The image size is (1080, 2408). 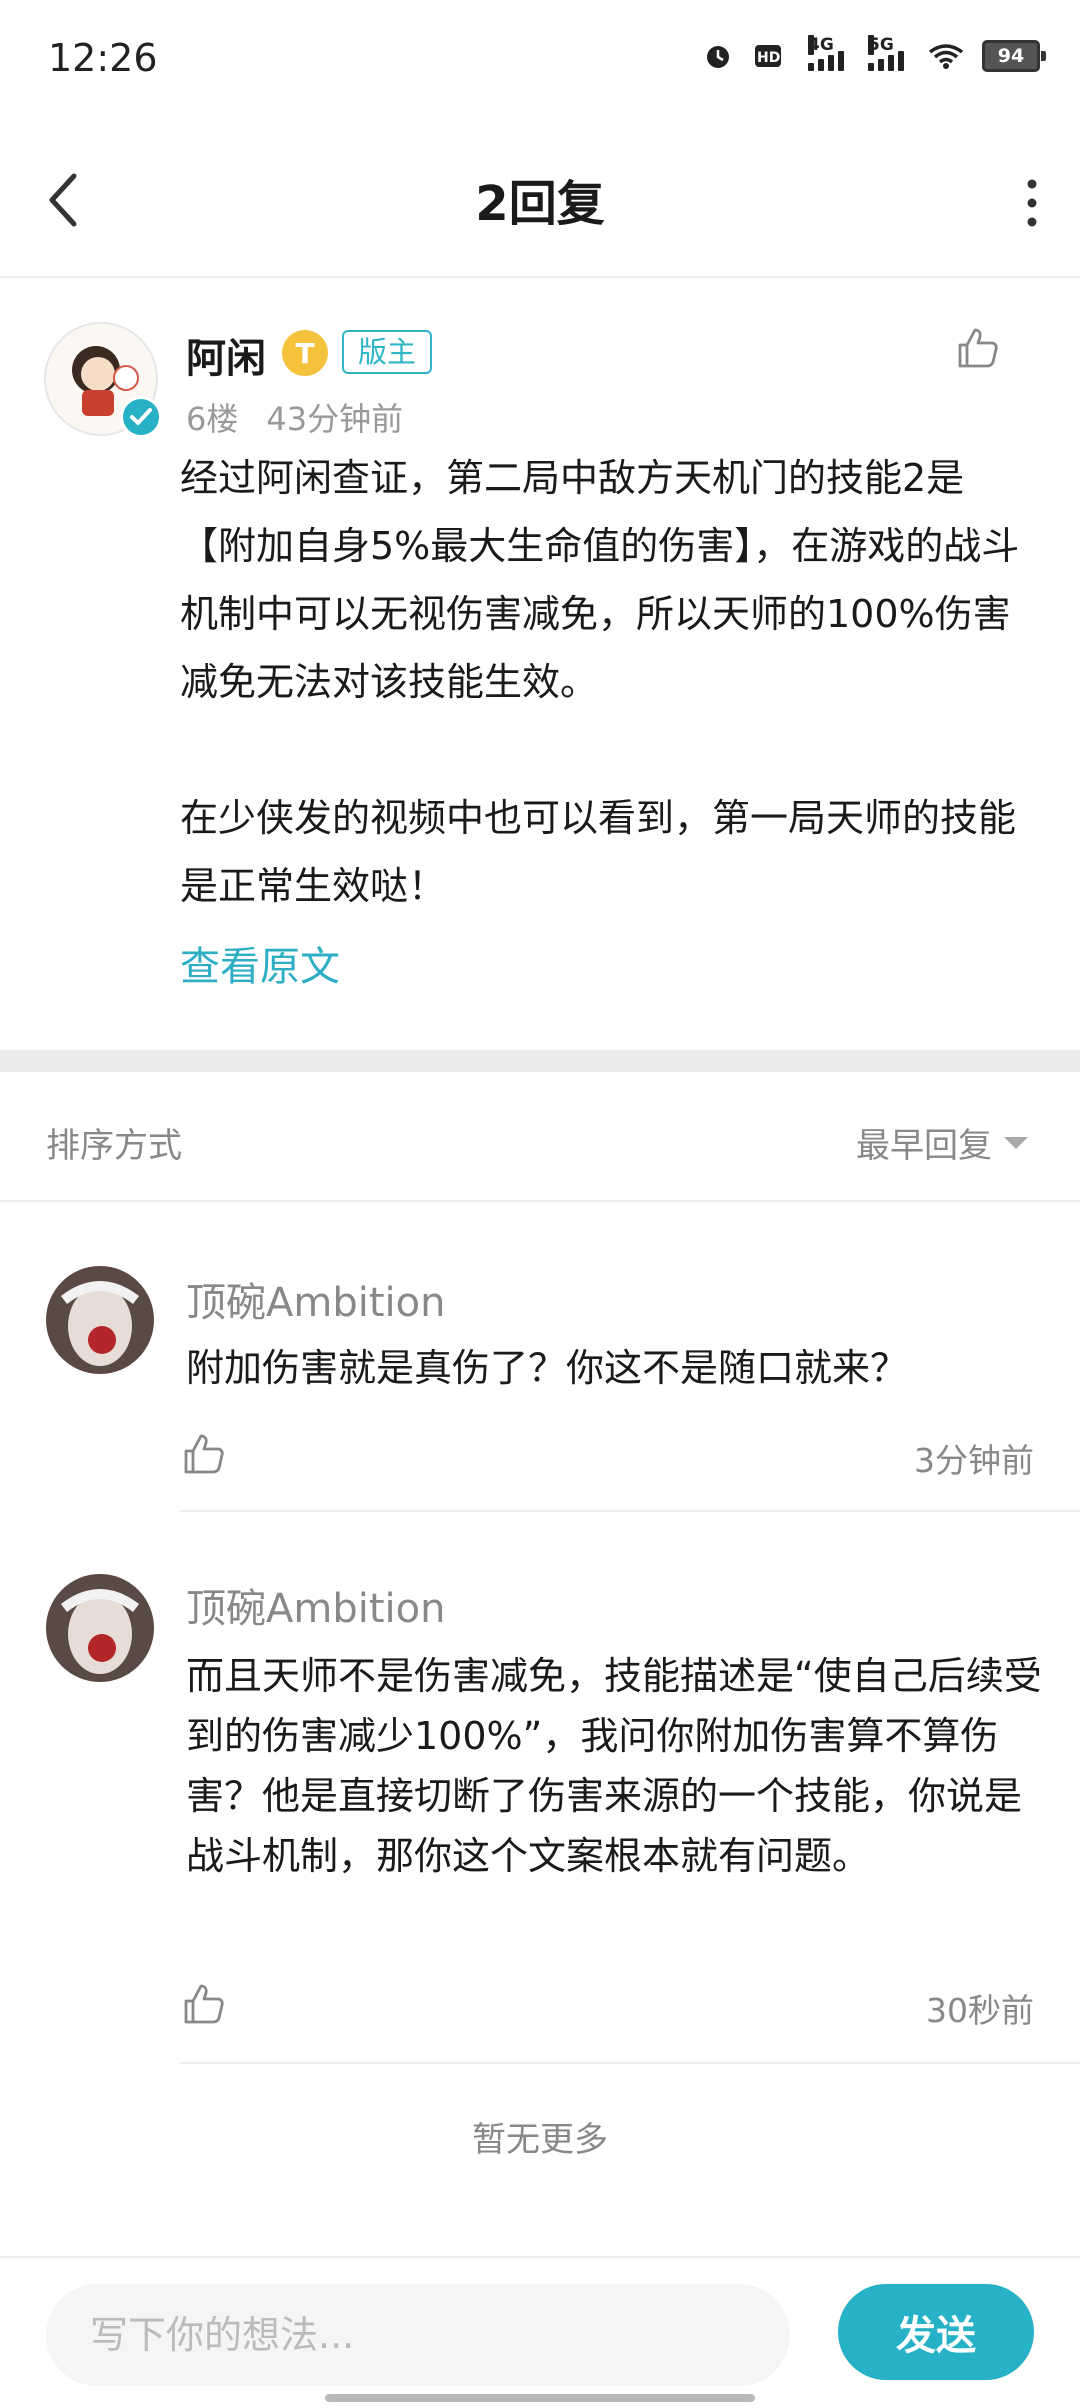 I want to click on author-name: 阿闲, so click(x=226, y=355).